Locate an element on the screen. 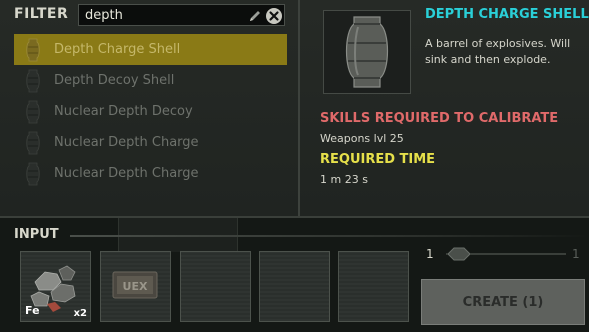 The width and height of the screenshot is (589, 332). depth-charge-barrel-icon is located at coordinates (367, 52).